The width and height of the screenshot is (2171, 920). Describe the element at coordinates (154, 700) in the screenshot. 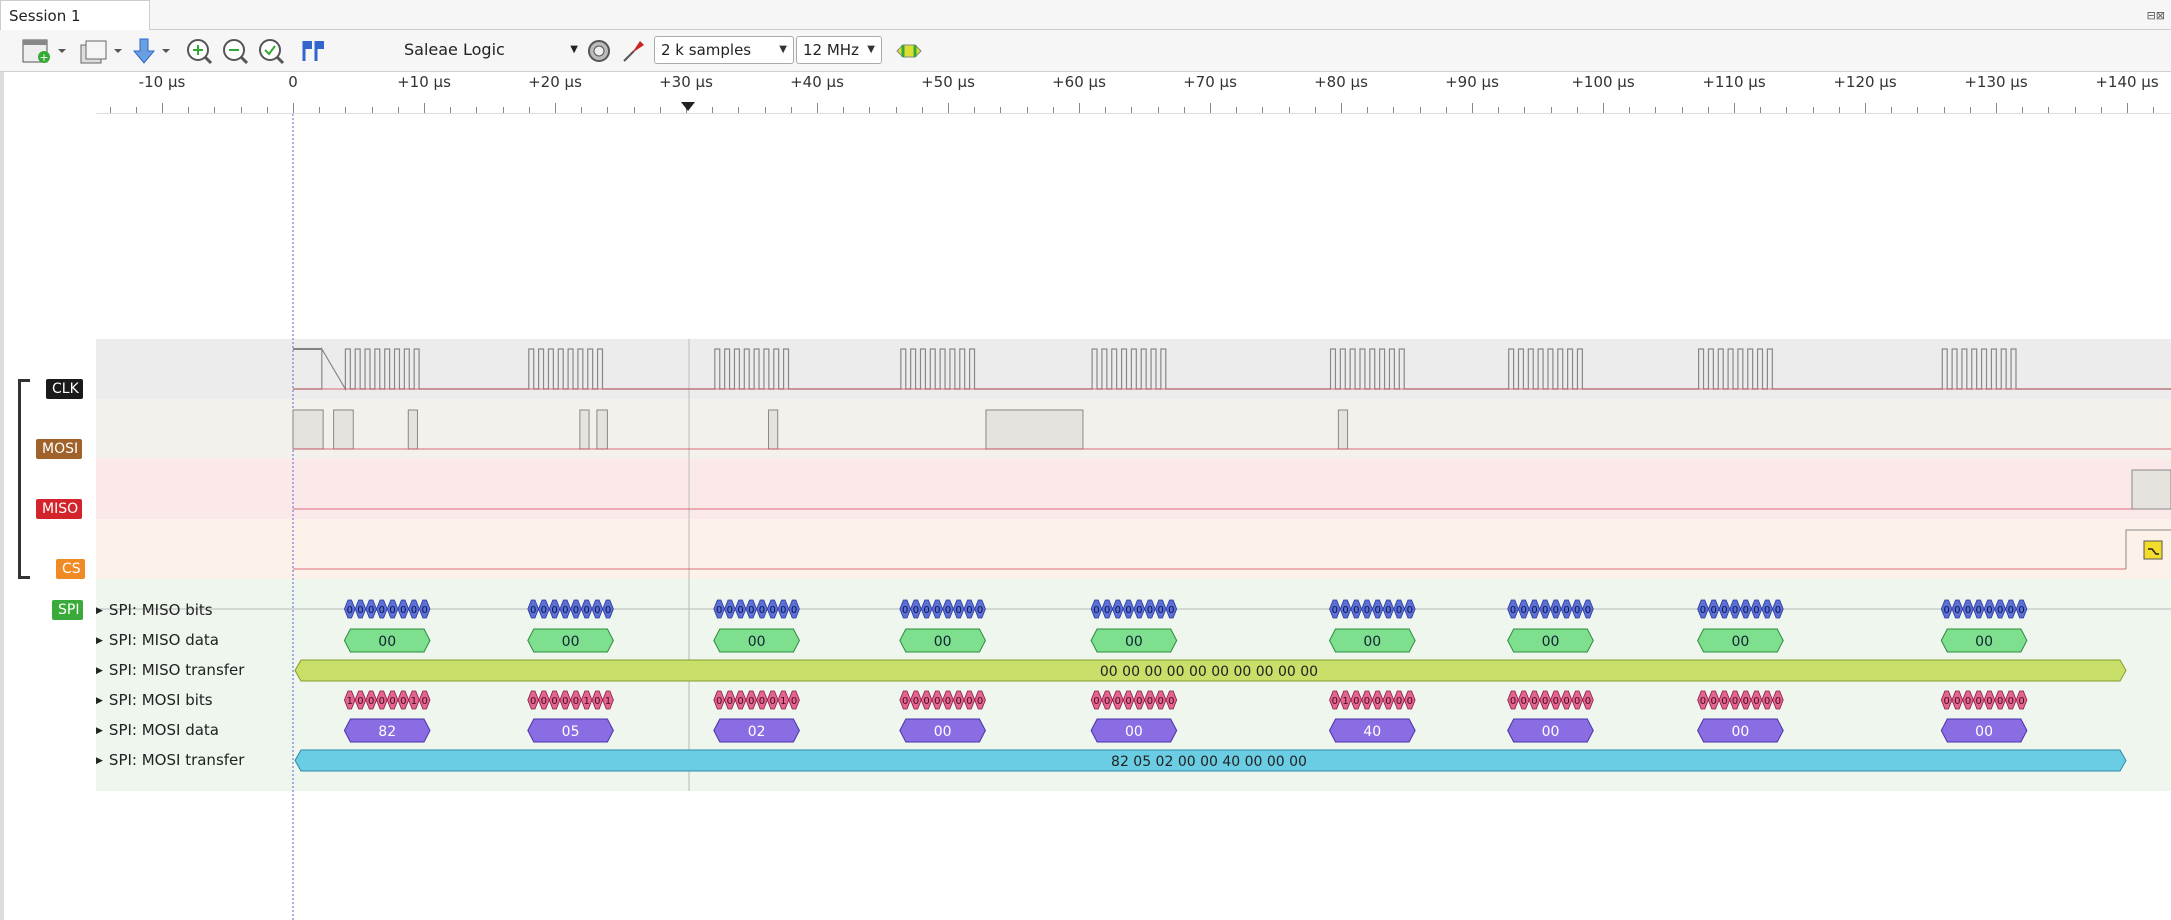

I see `row-mosi-bits: ▶ SPI: MOSI bits` at that location.